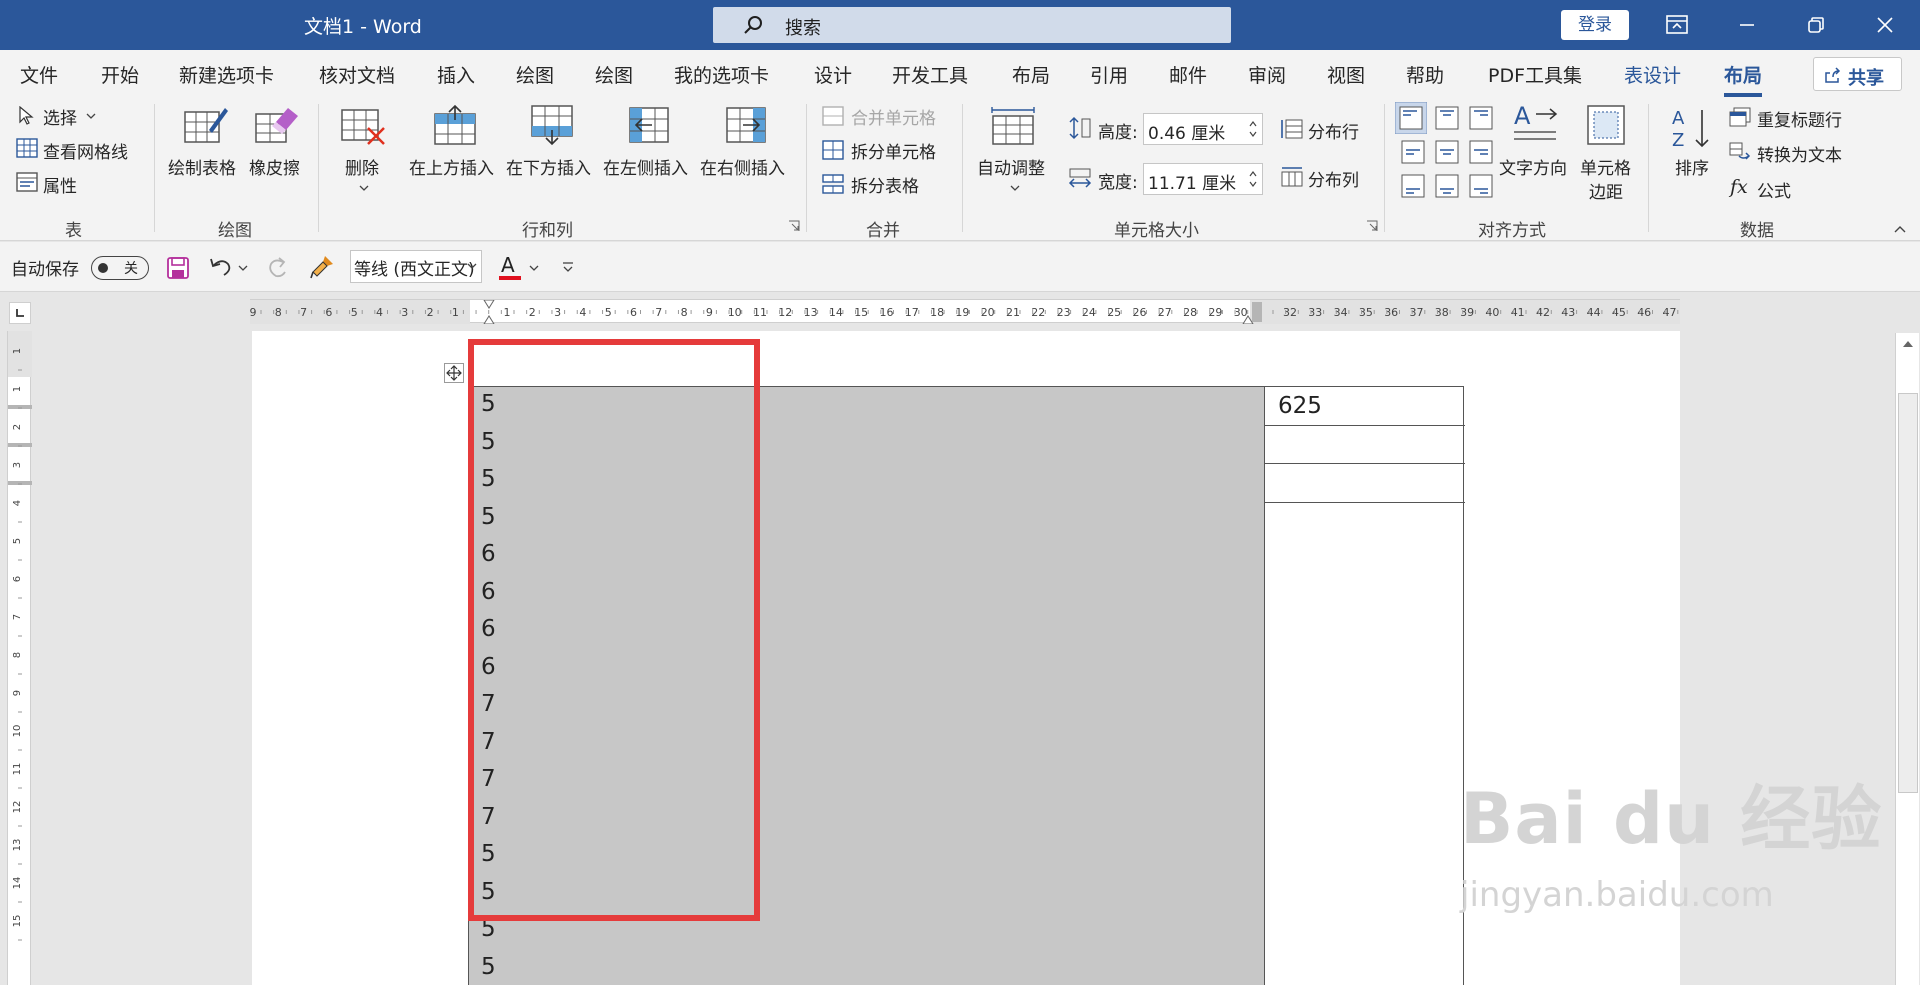  Describe the element at coordinates (226, 74) in the screenshot. I see `tab-new-tab: 新建选项卡` at that location.